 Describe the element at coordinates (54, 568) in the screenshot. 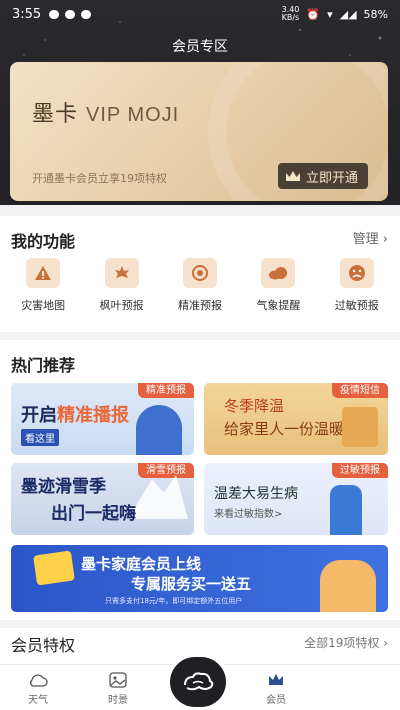

I see `badge-illustration` at that location.